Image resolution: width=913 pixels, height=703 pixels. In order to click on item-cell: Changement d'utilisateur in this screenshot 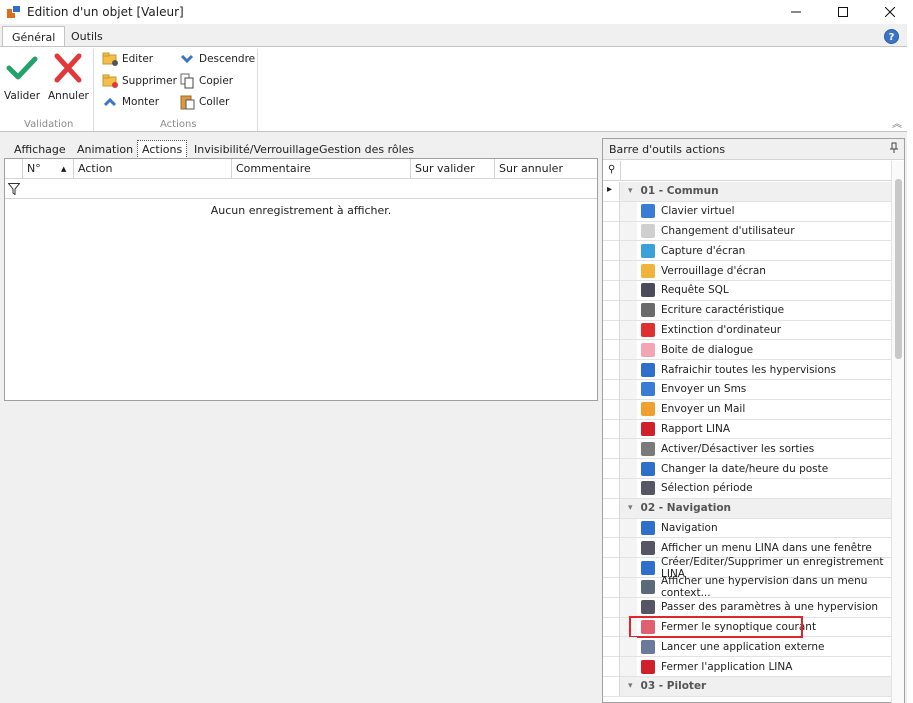, I will do `click(764, 232)`.